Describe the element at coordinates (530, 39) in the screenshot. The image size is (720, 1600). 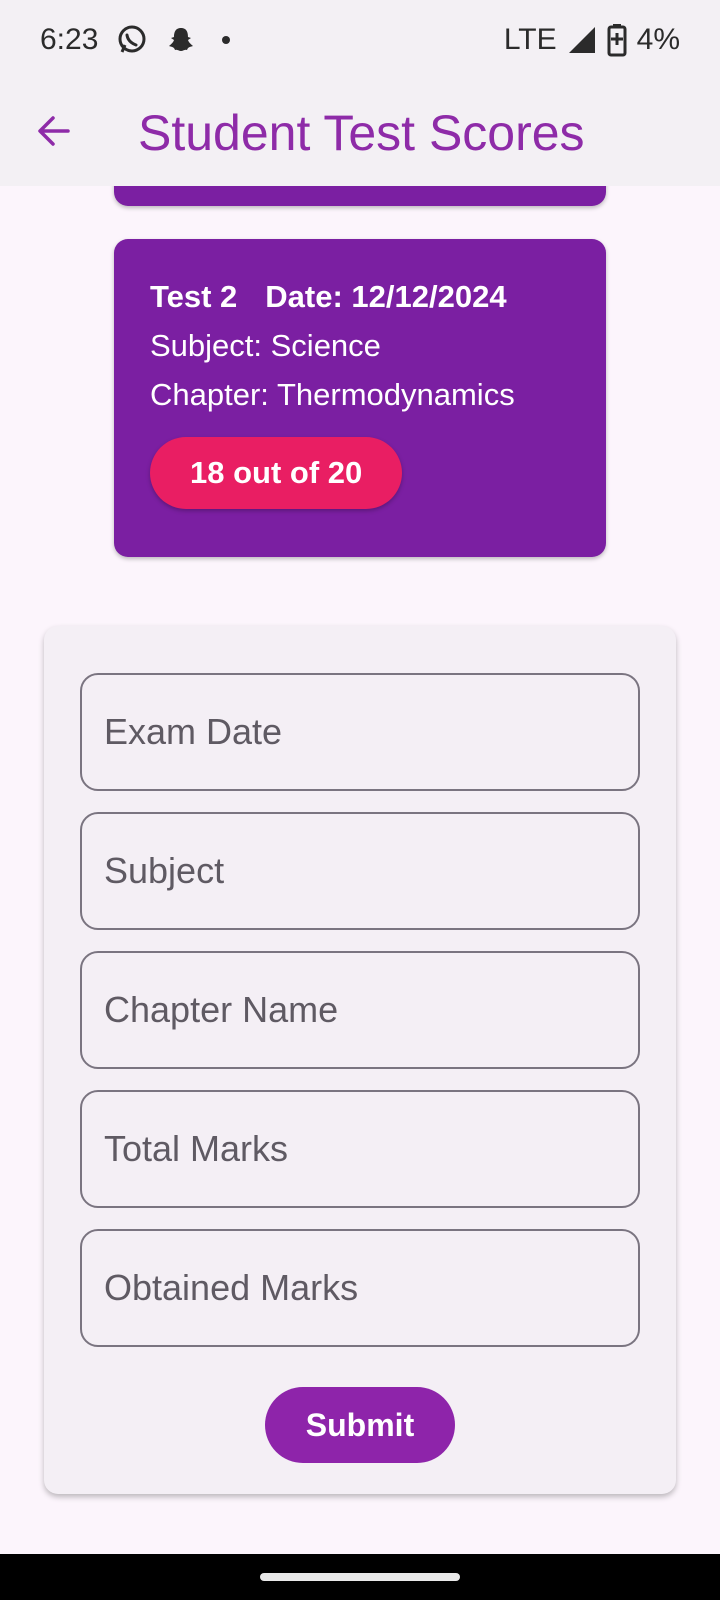
I see `network-type: LTE` at that location.